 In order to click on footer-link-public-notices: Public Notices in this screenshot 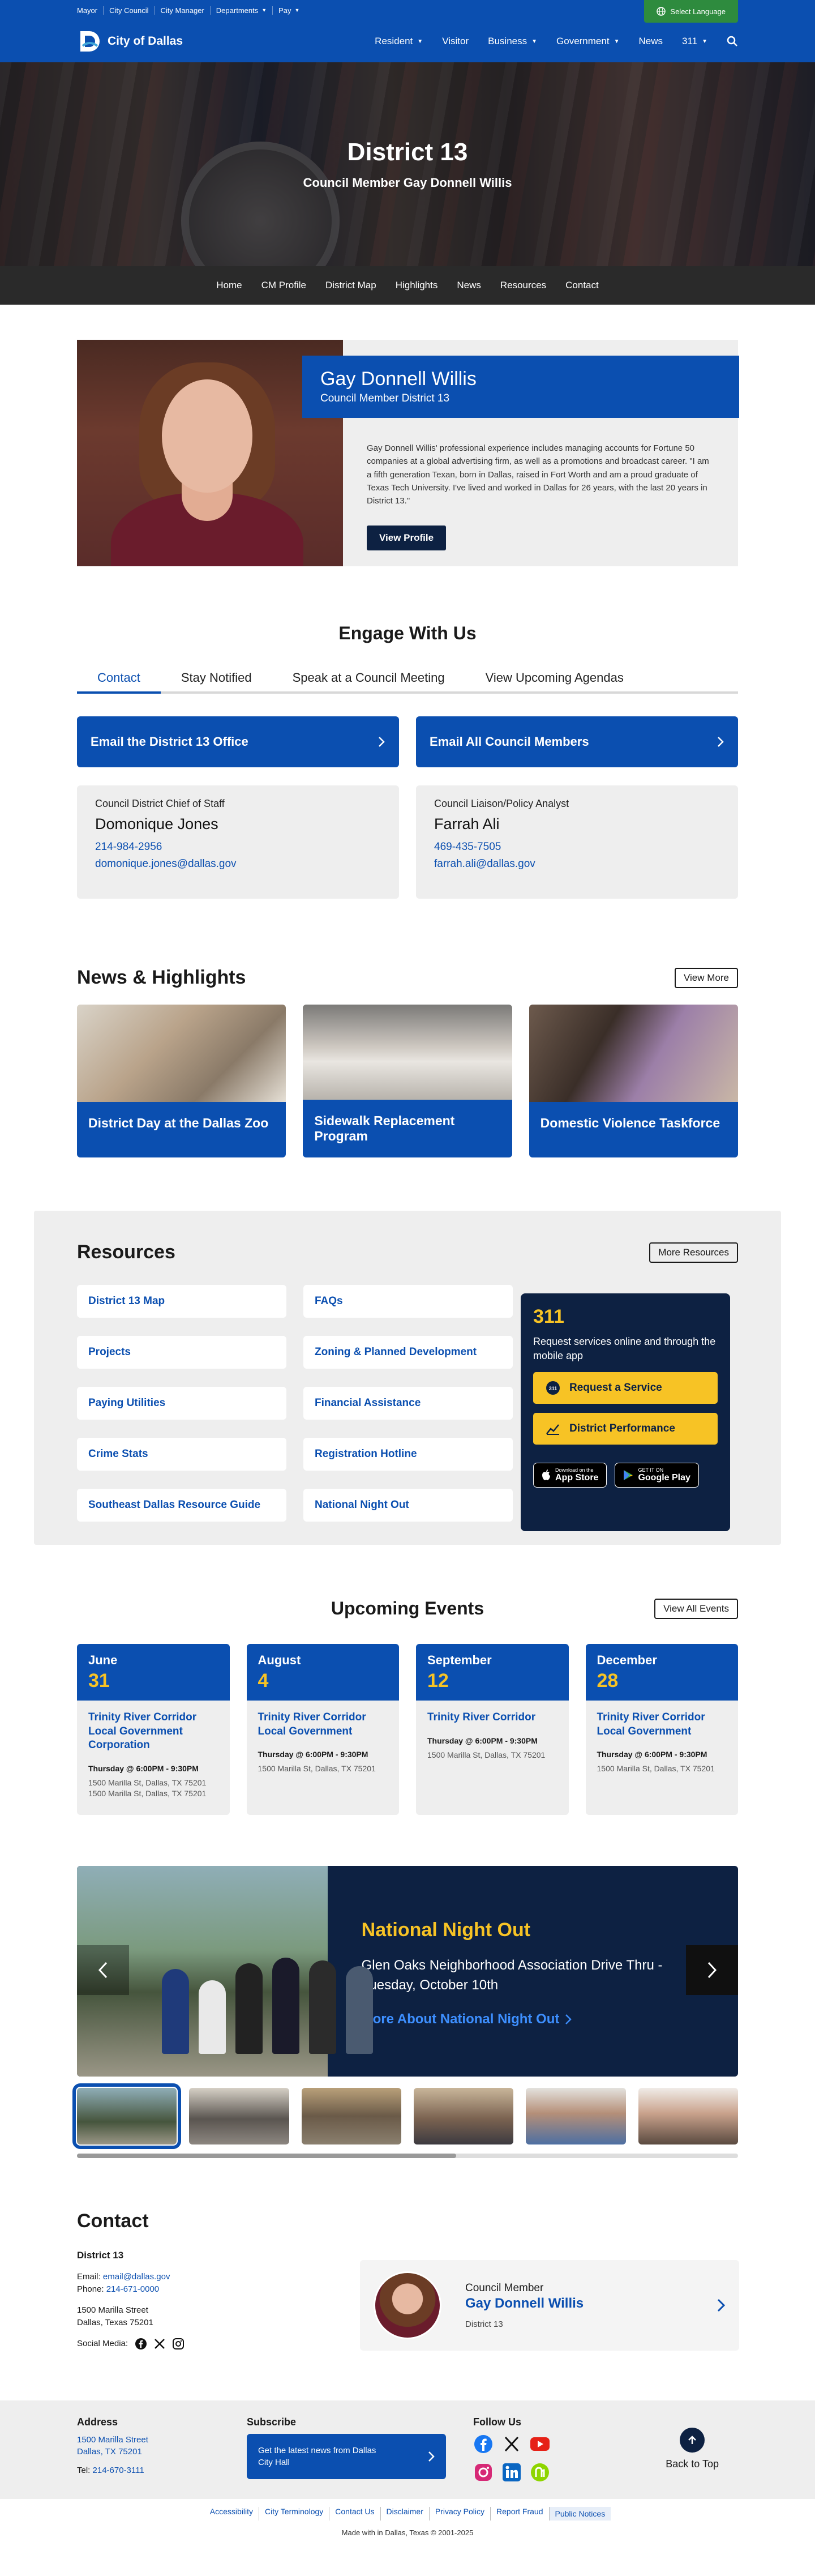, I will do `click(580, 2513)`.